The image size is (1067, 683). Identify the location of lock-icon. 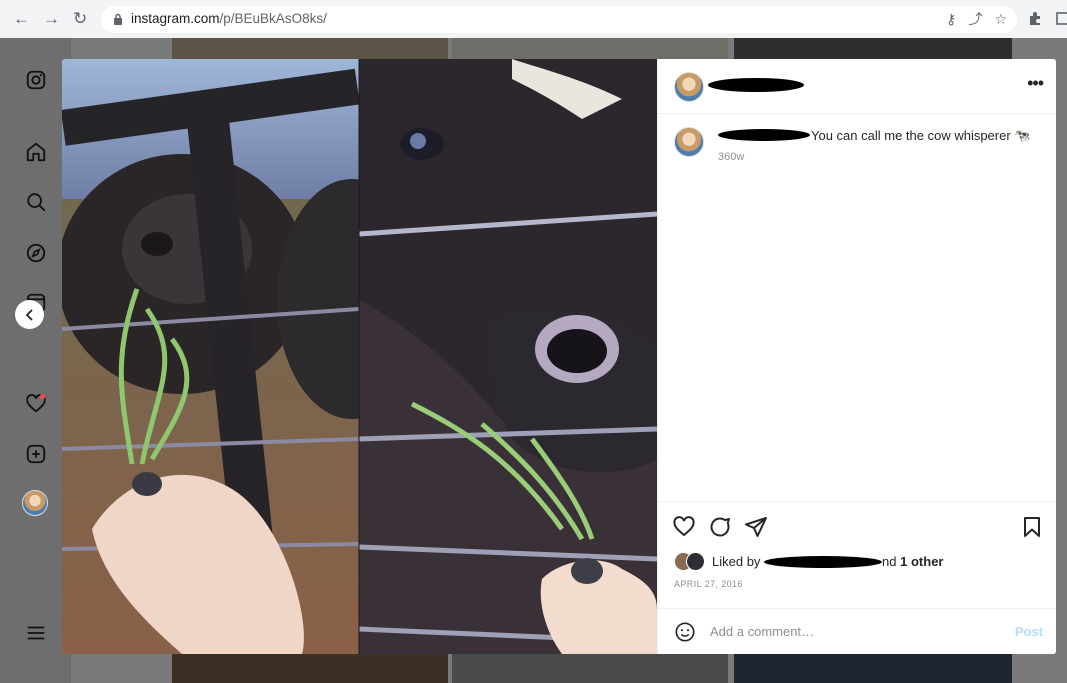
(118, 19).